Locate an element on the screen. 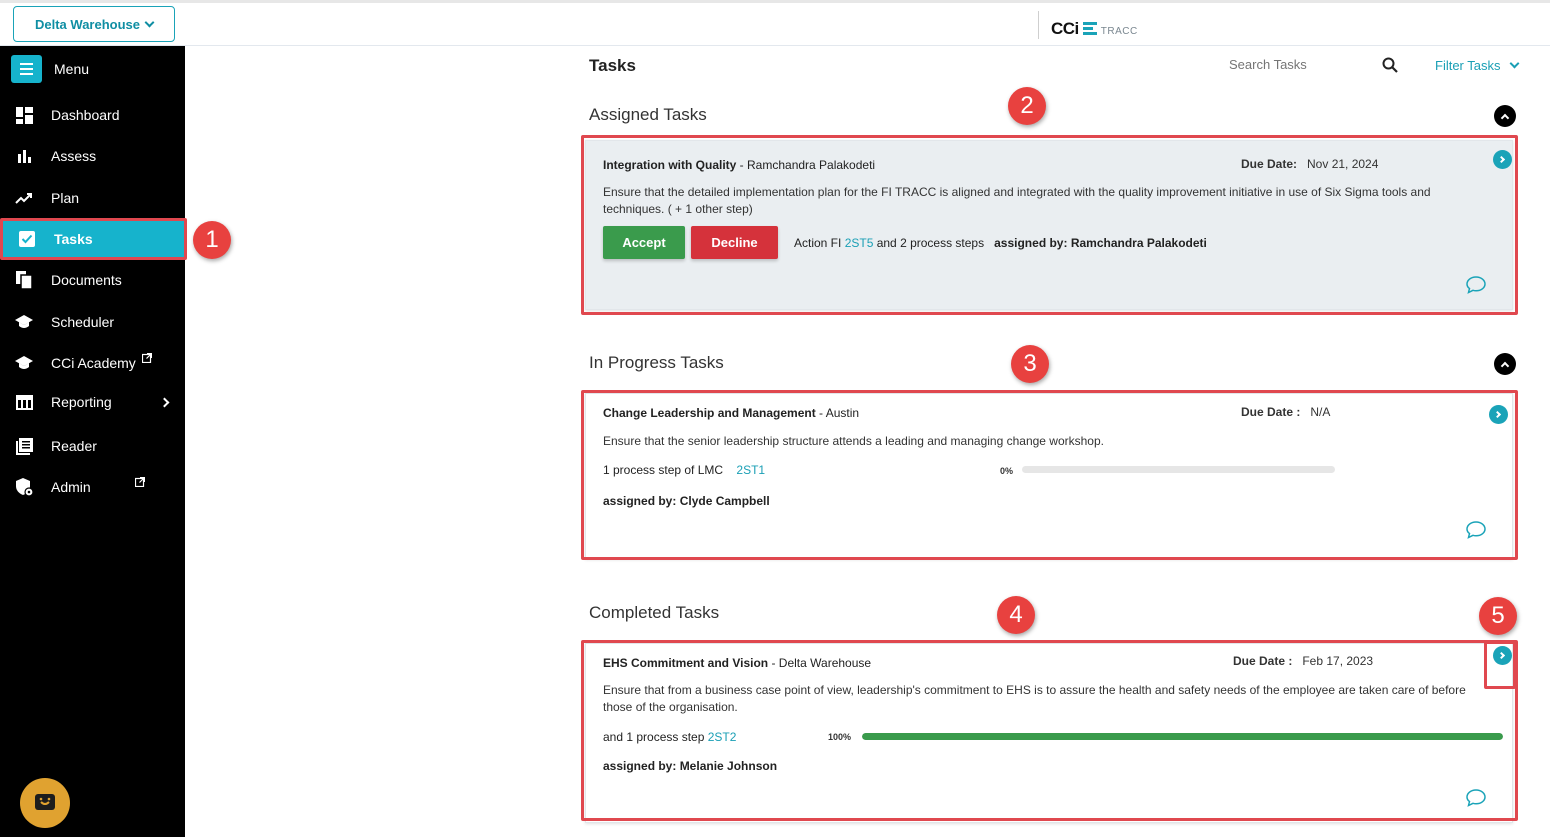  academy-icon is located at coordinates (24, 363).